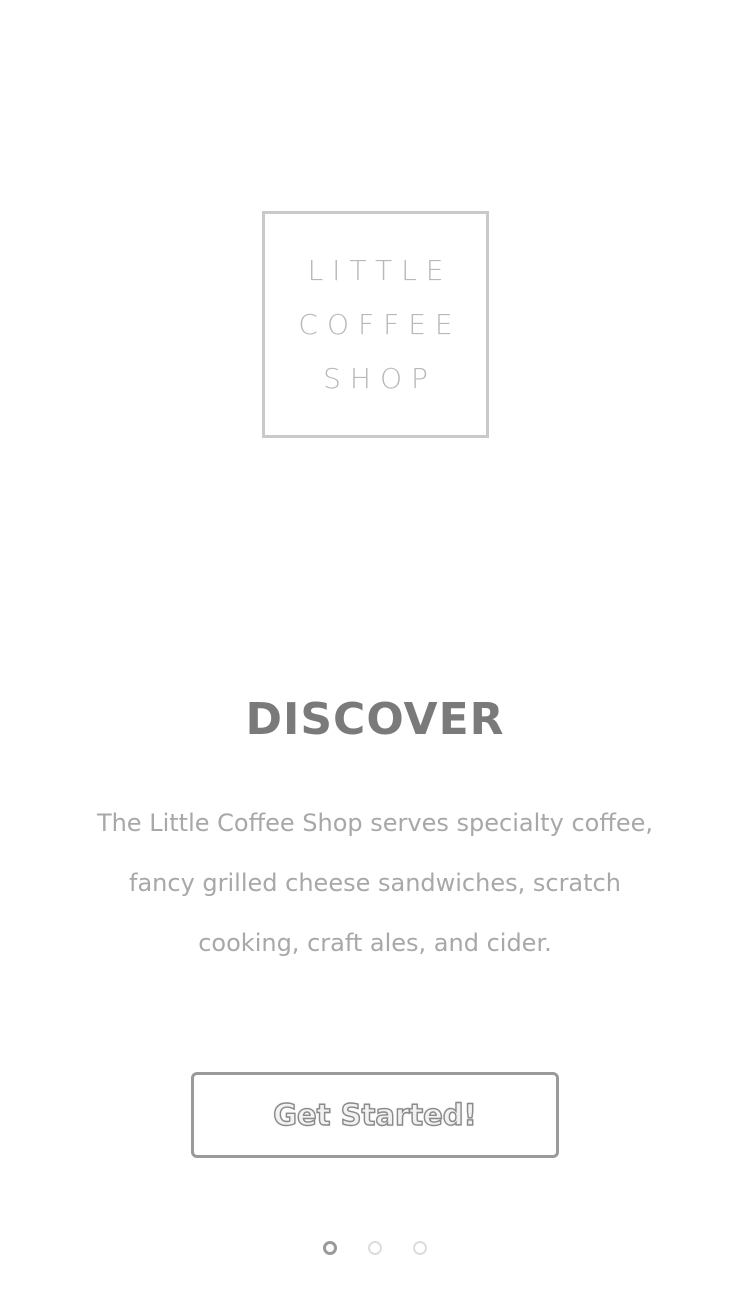 This screenshot has height=1299, width=750. What do you see at coordinates (375, 719) in the screenshot?
I see `onboarding-heading: DISCOVER` at bounding box center [375, 719].